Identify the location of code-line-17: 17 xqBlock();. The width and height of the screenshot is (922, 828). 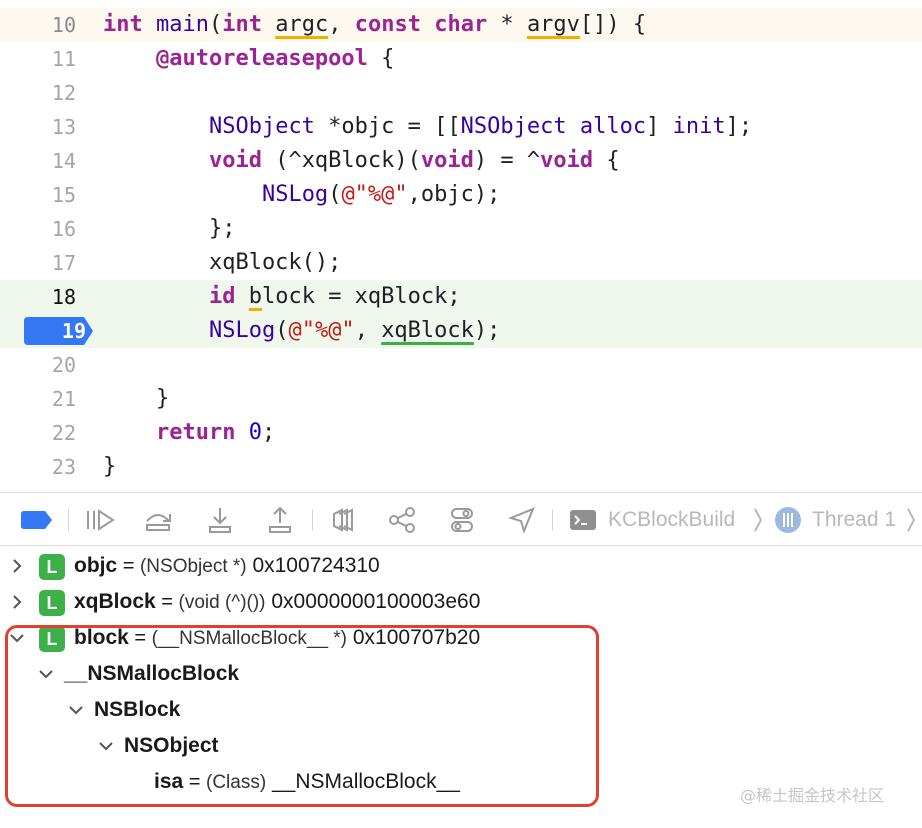
(461, 263).